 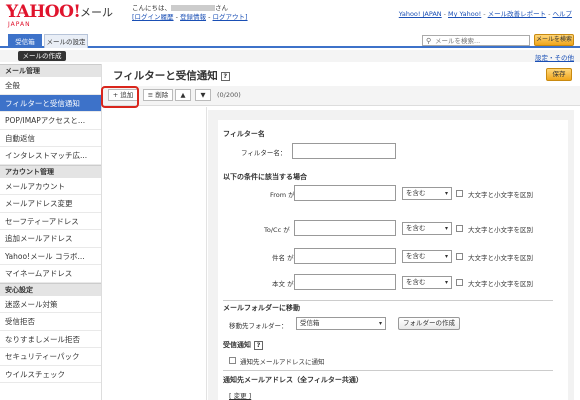 What do you see at coordinates (240, 395) in the screenshot?
I see `change-address-link: [ 変更 ]` at bounding box center [240, 395].